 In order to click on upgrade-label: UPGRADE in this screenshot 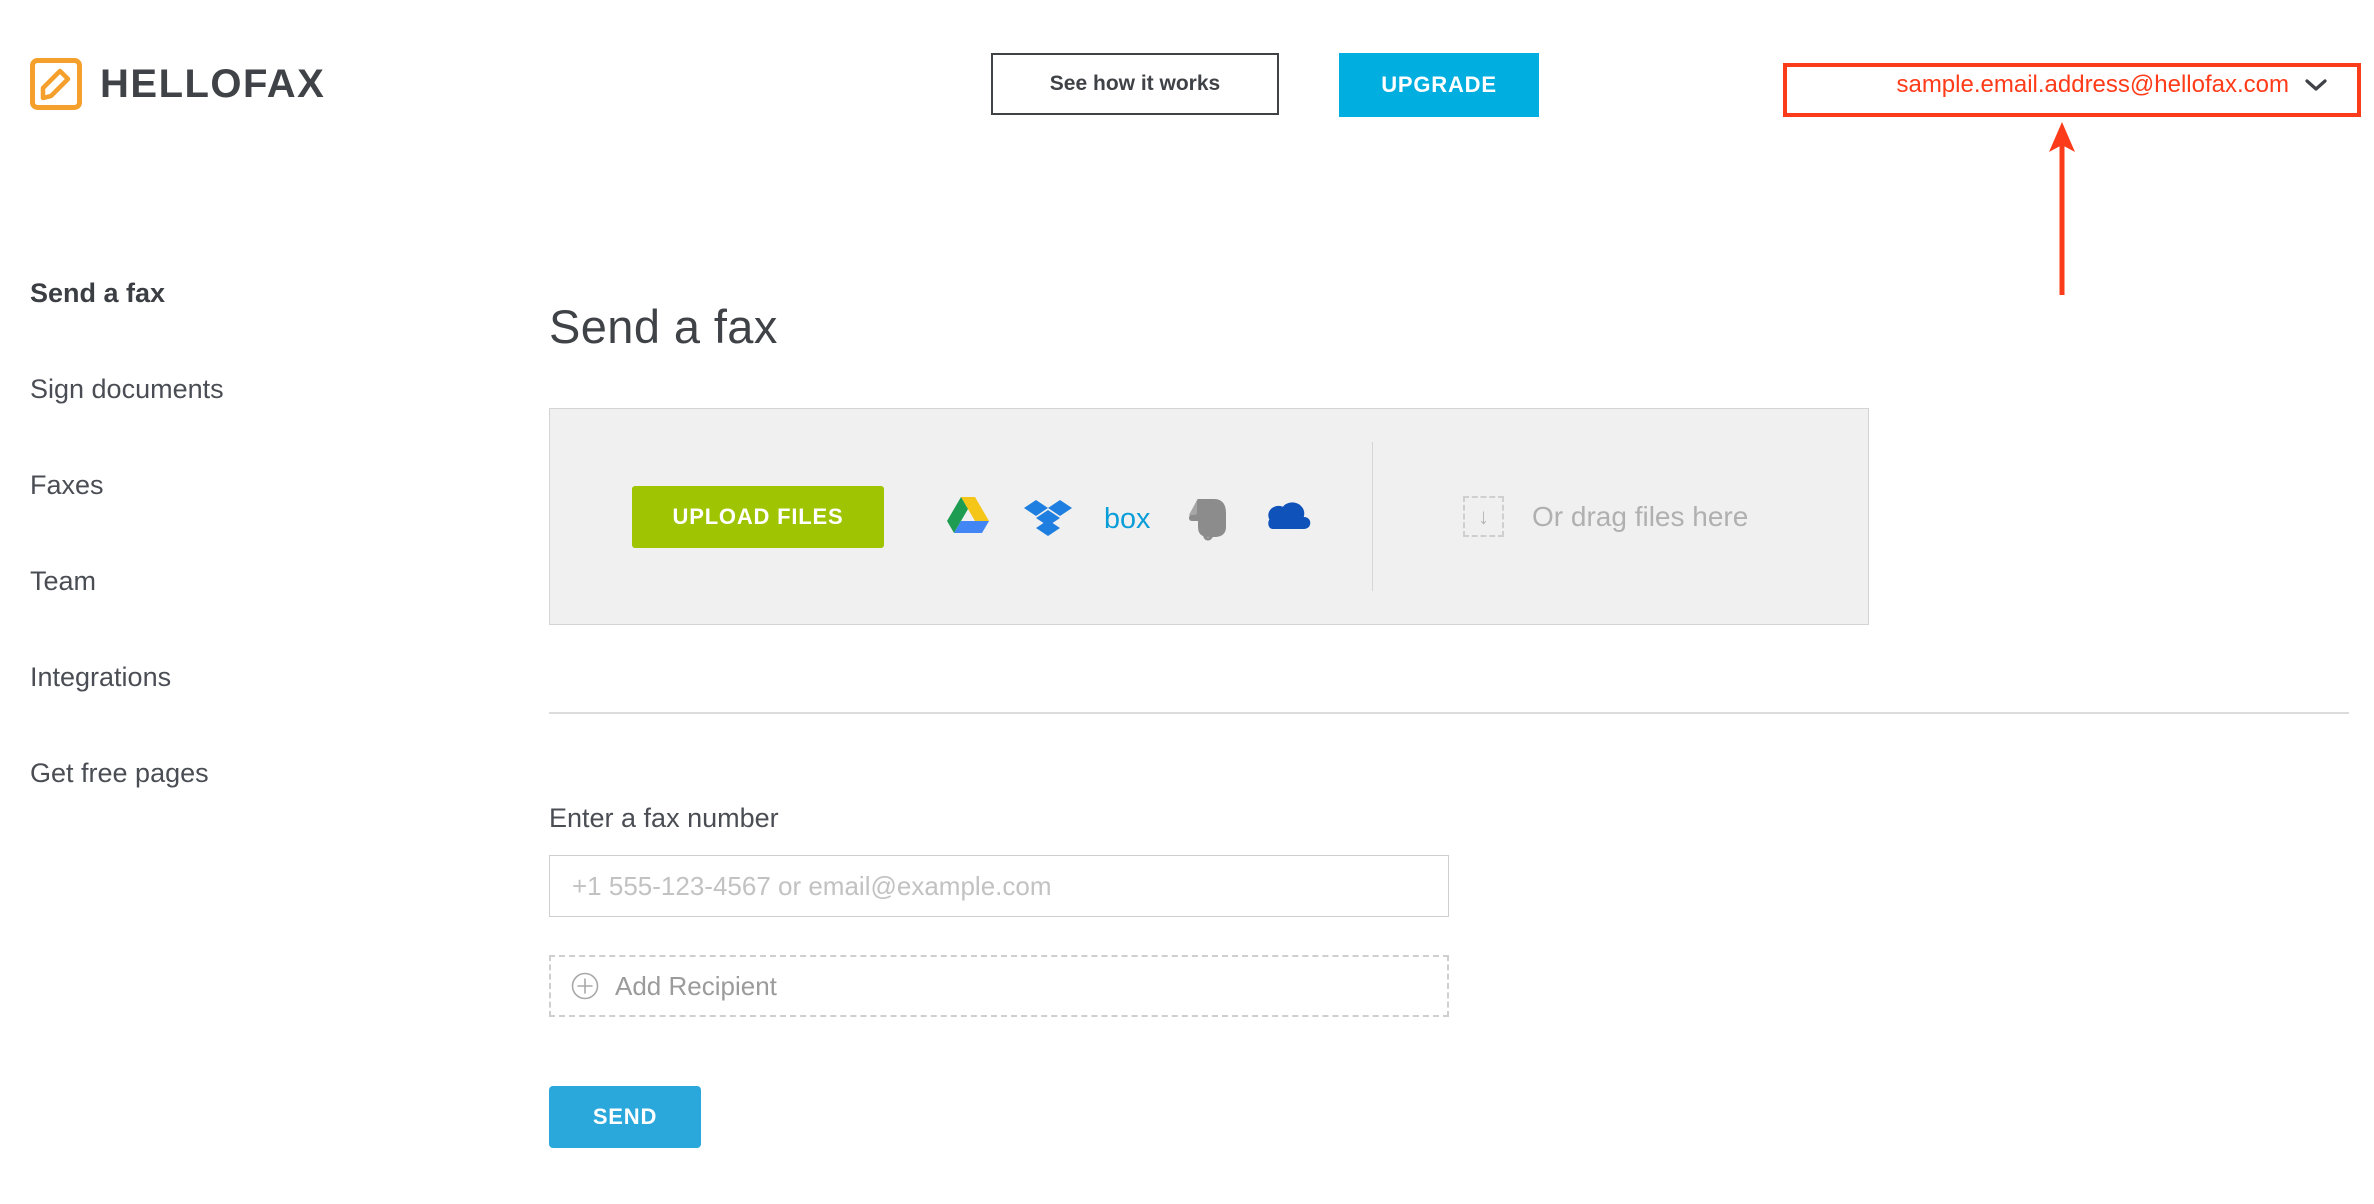, I will do `click(1439, 84)`.